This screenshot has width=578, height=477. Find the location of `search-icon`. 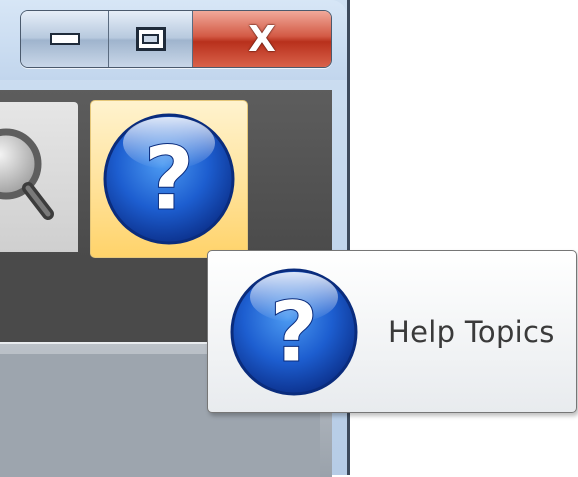

search-icon is located at coordinates (27, 174).